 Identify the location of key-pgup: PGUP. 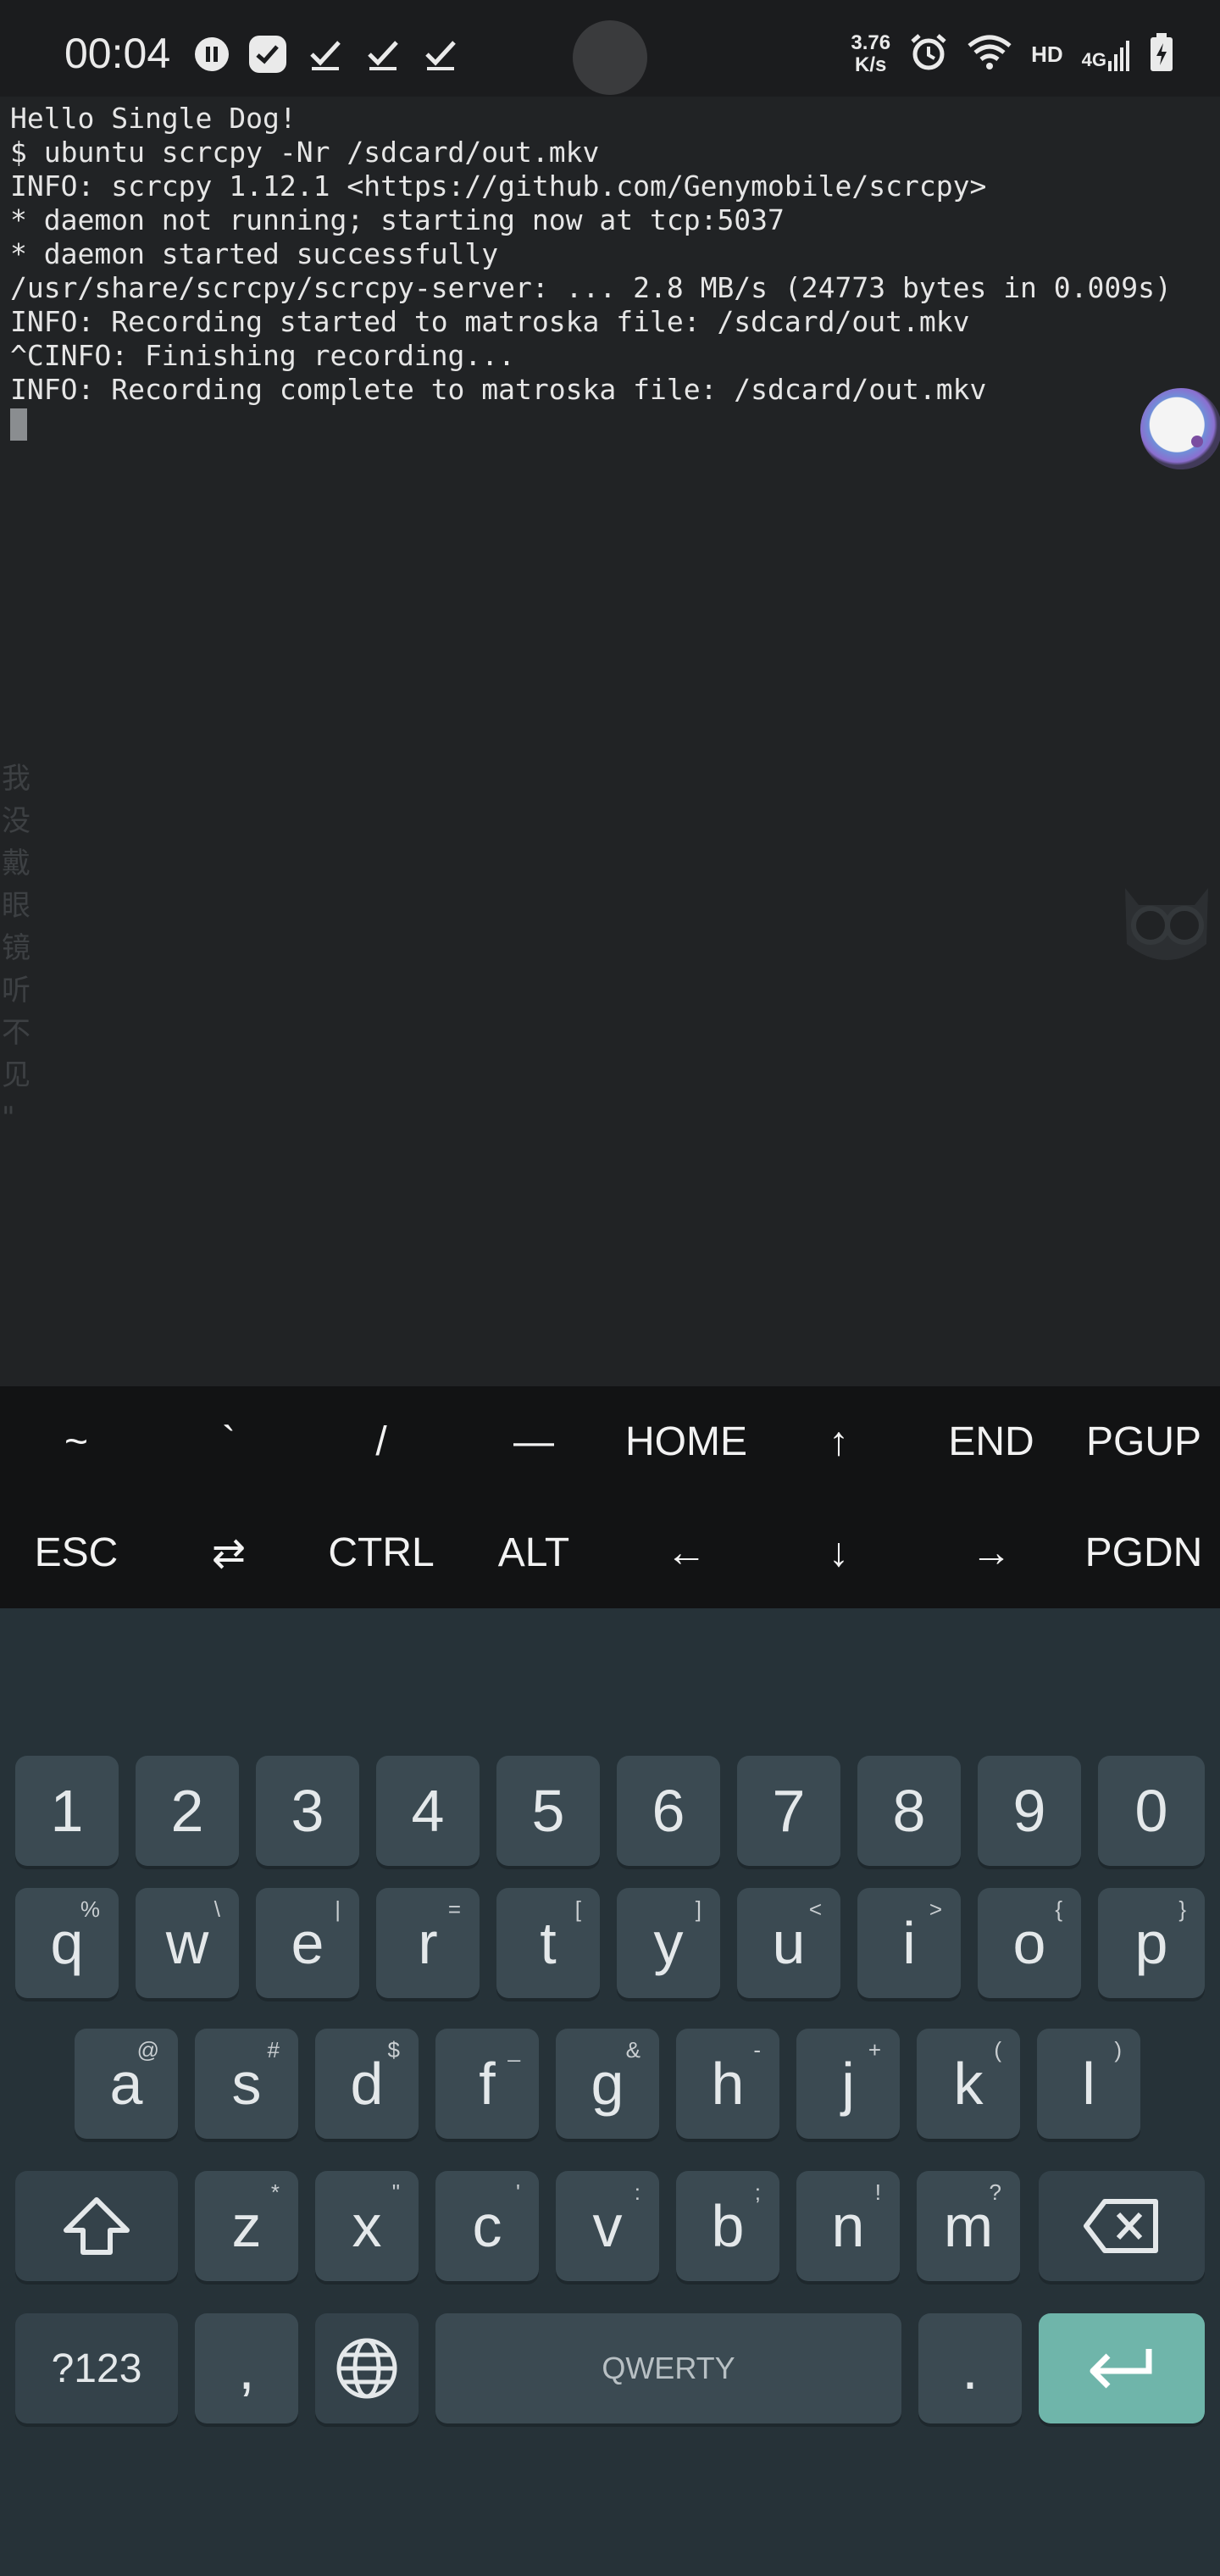
(1144, 1441).